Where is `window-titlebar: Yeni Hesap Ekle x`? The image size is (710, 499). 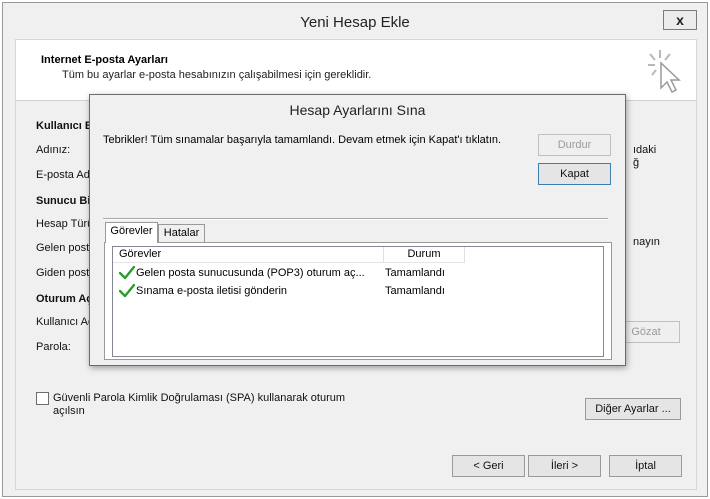 window-titlebar: Yeni Hesap Ekle x is located at coordinates (355, 21).